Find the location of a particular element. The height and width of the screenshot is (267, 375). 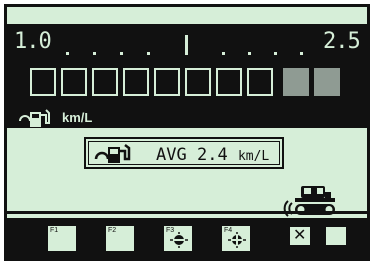

gauge-min-label: 1.0 is located at coordinates (33, 41).